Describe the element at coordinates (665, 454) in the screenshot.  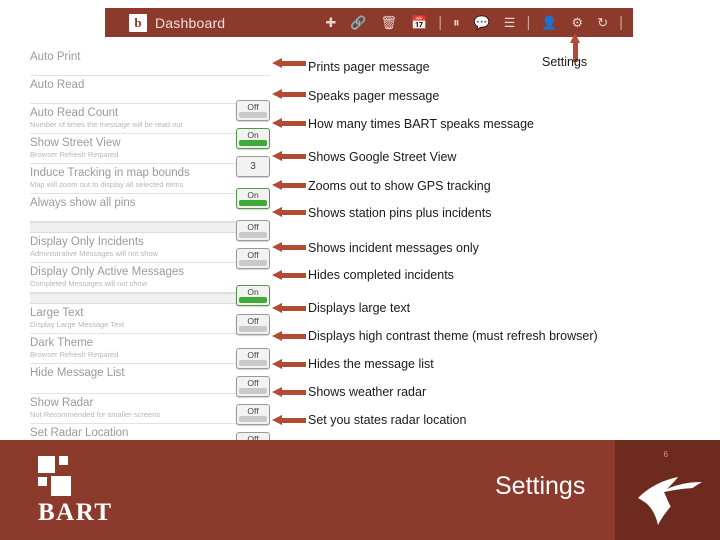
I see `page-number: 6` at that location.